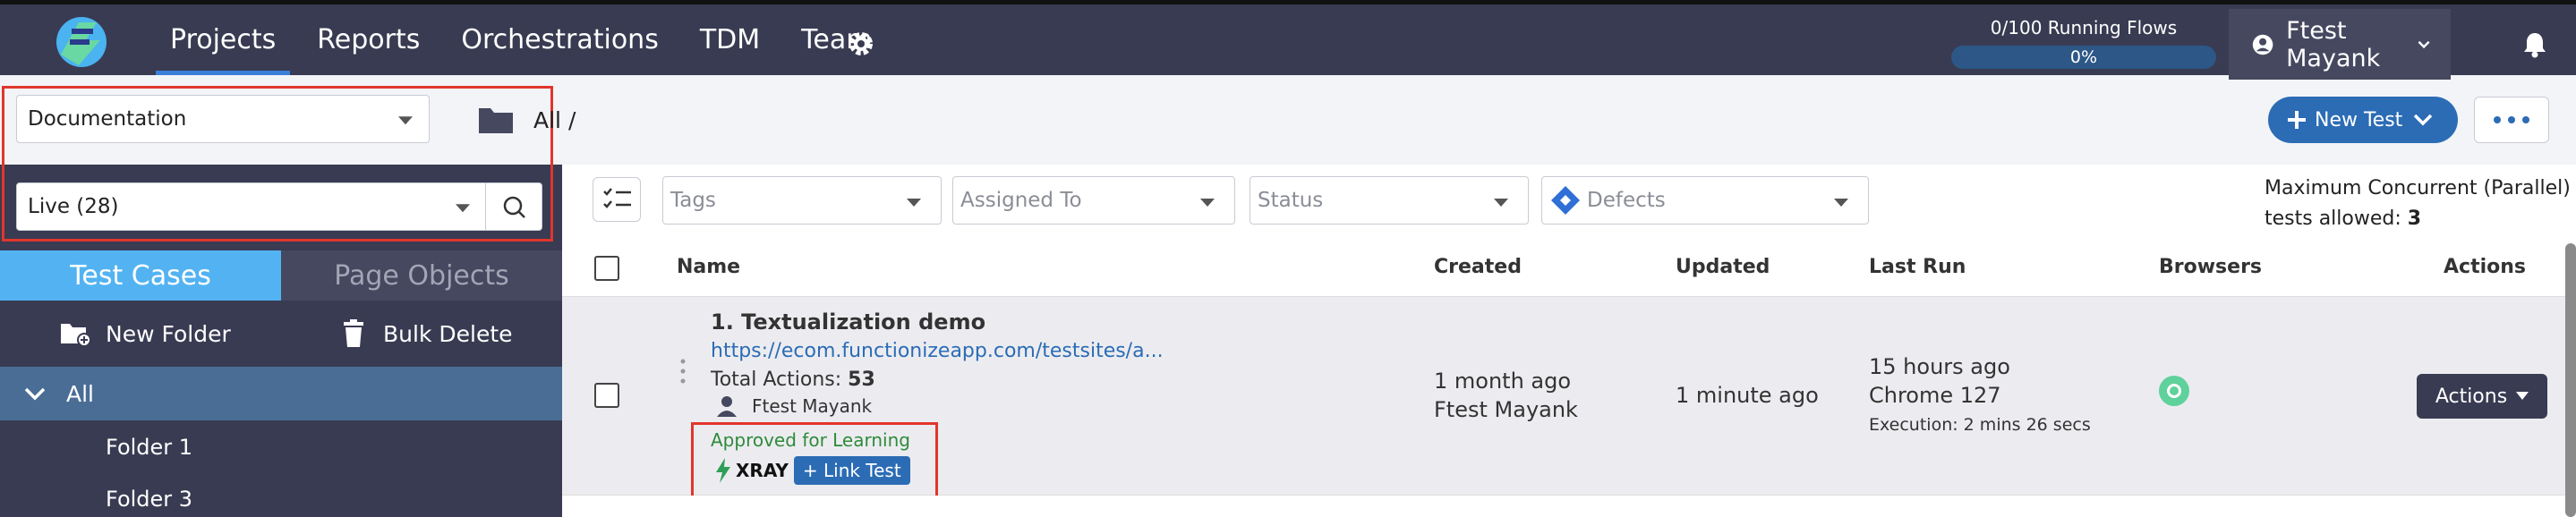  What do you see at coordinates (730, 40) in the screenshot?
I see `nav-tdm: TDM` at bounding box center [730, 40].